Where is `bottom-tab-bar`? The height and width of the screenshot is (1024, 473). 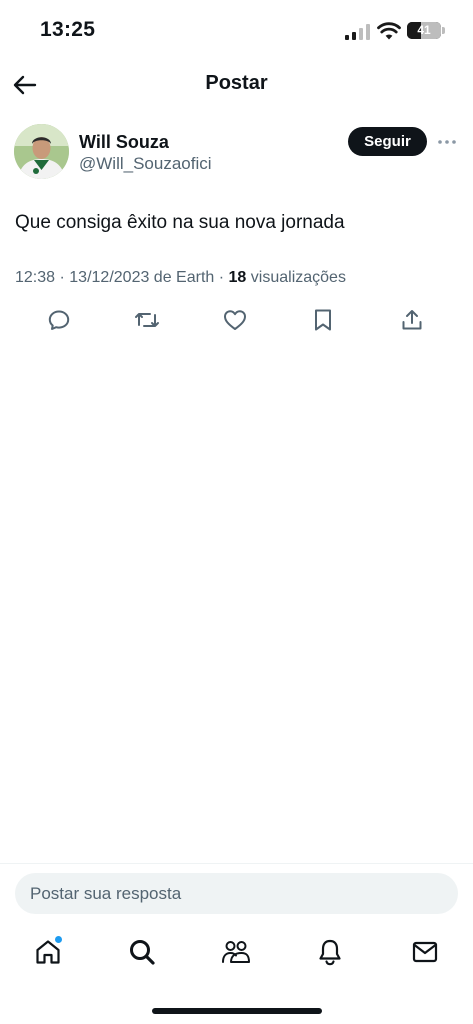
bottom-tab-bar is located at coordinates (236, 953).